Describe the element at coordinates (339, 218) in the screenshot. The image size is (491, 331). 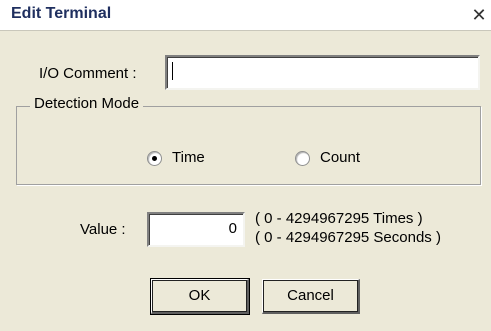
I see `range-times-text: ( 0 - 4294967295 Times )` at that location.